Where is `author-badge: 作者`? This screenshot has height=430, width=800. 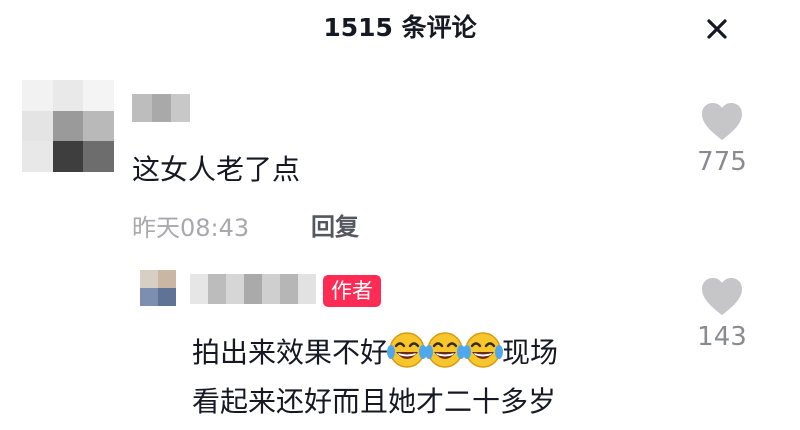 author-badge: 作者 is located at coordinates (352, 291).